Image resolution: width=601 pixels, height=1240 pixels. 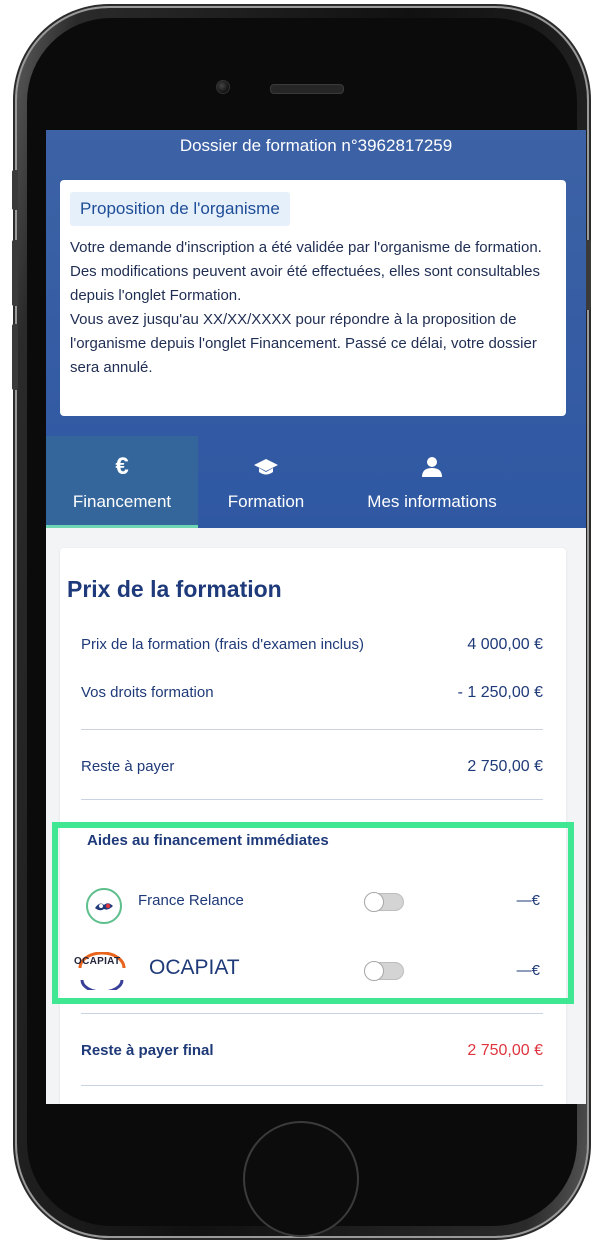 What do you see at coordinates (505, 766) in the screenshot?
I see `price-row-value: 2 750,00 €` at bounding box center [505, 766].